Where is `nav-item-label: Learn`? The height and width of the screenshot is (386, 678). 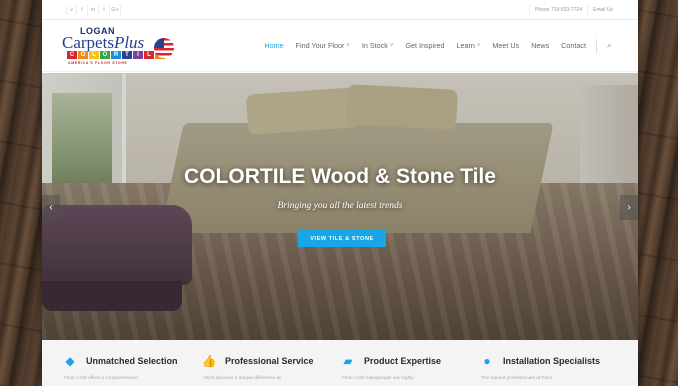
nav-item-label: Learn is located at coordinates (465, 45).